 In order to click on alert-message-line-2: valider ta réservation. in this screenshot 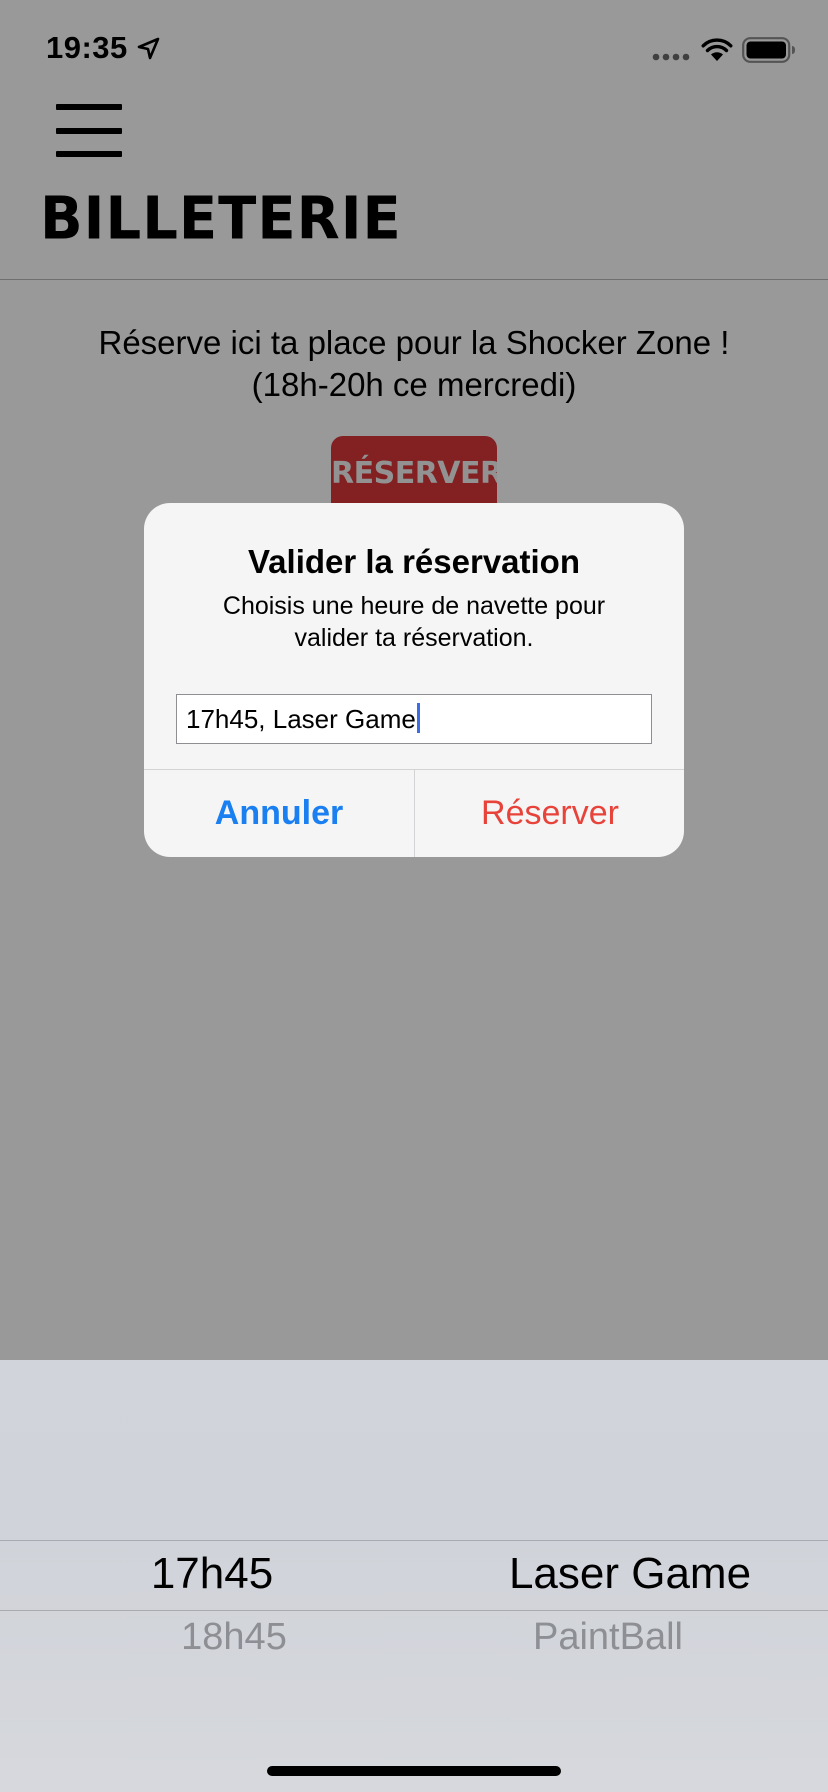, I will do `click(414, 638)`.